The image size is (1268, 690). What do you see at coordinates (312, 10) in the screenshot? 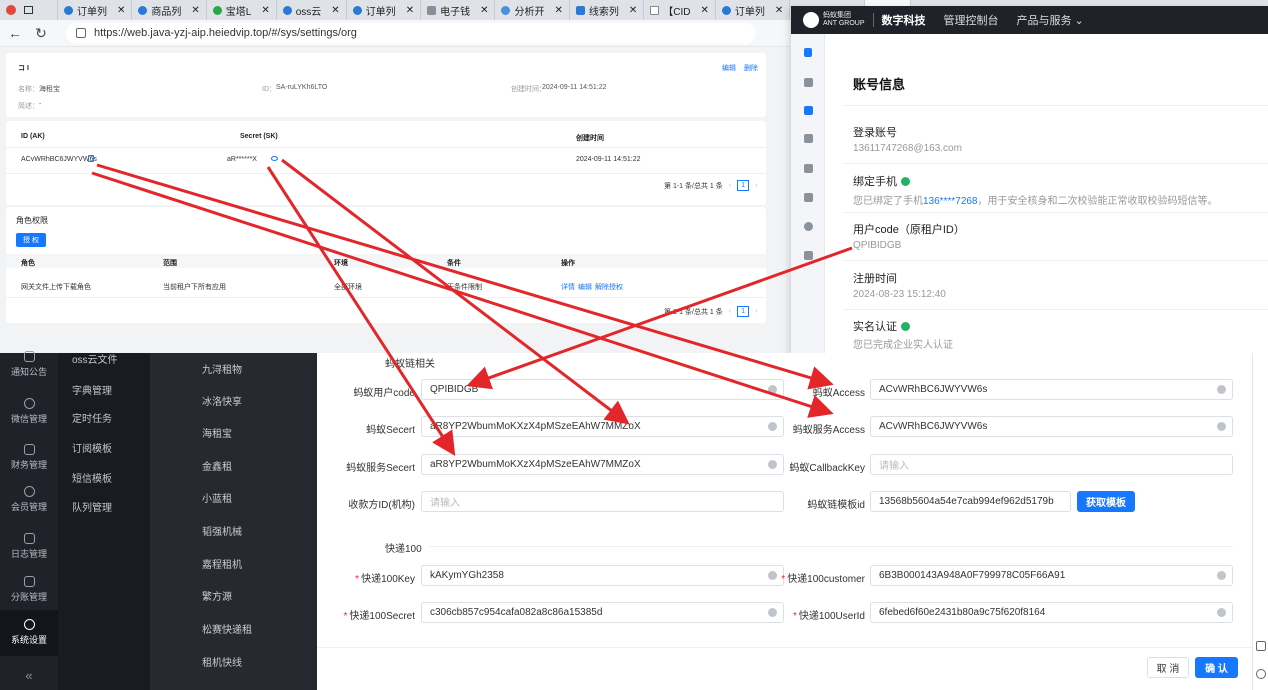
I see `browser-tab: oss云 ✕` at bounding box center [312, 10].